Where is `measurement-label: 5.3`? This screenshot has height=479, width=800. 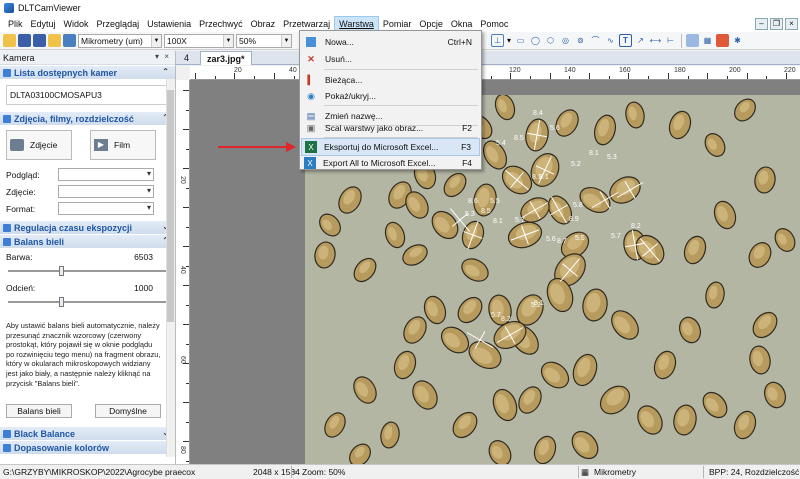 measurement-label: 5.3 is located at coordinates (612, 157).